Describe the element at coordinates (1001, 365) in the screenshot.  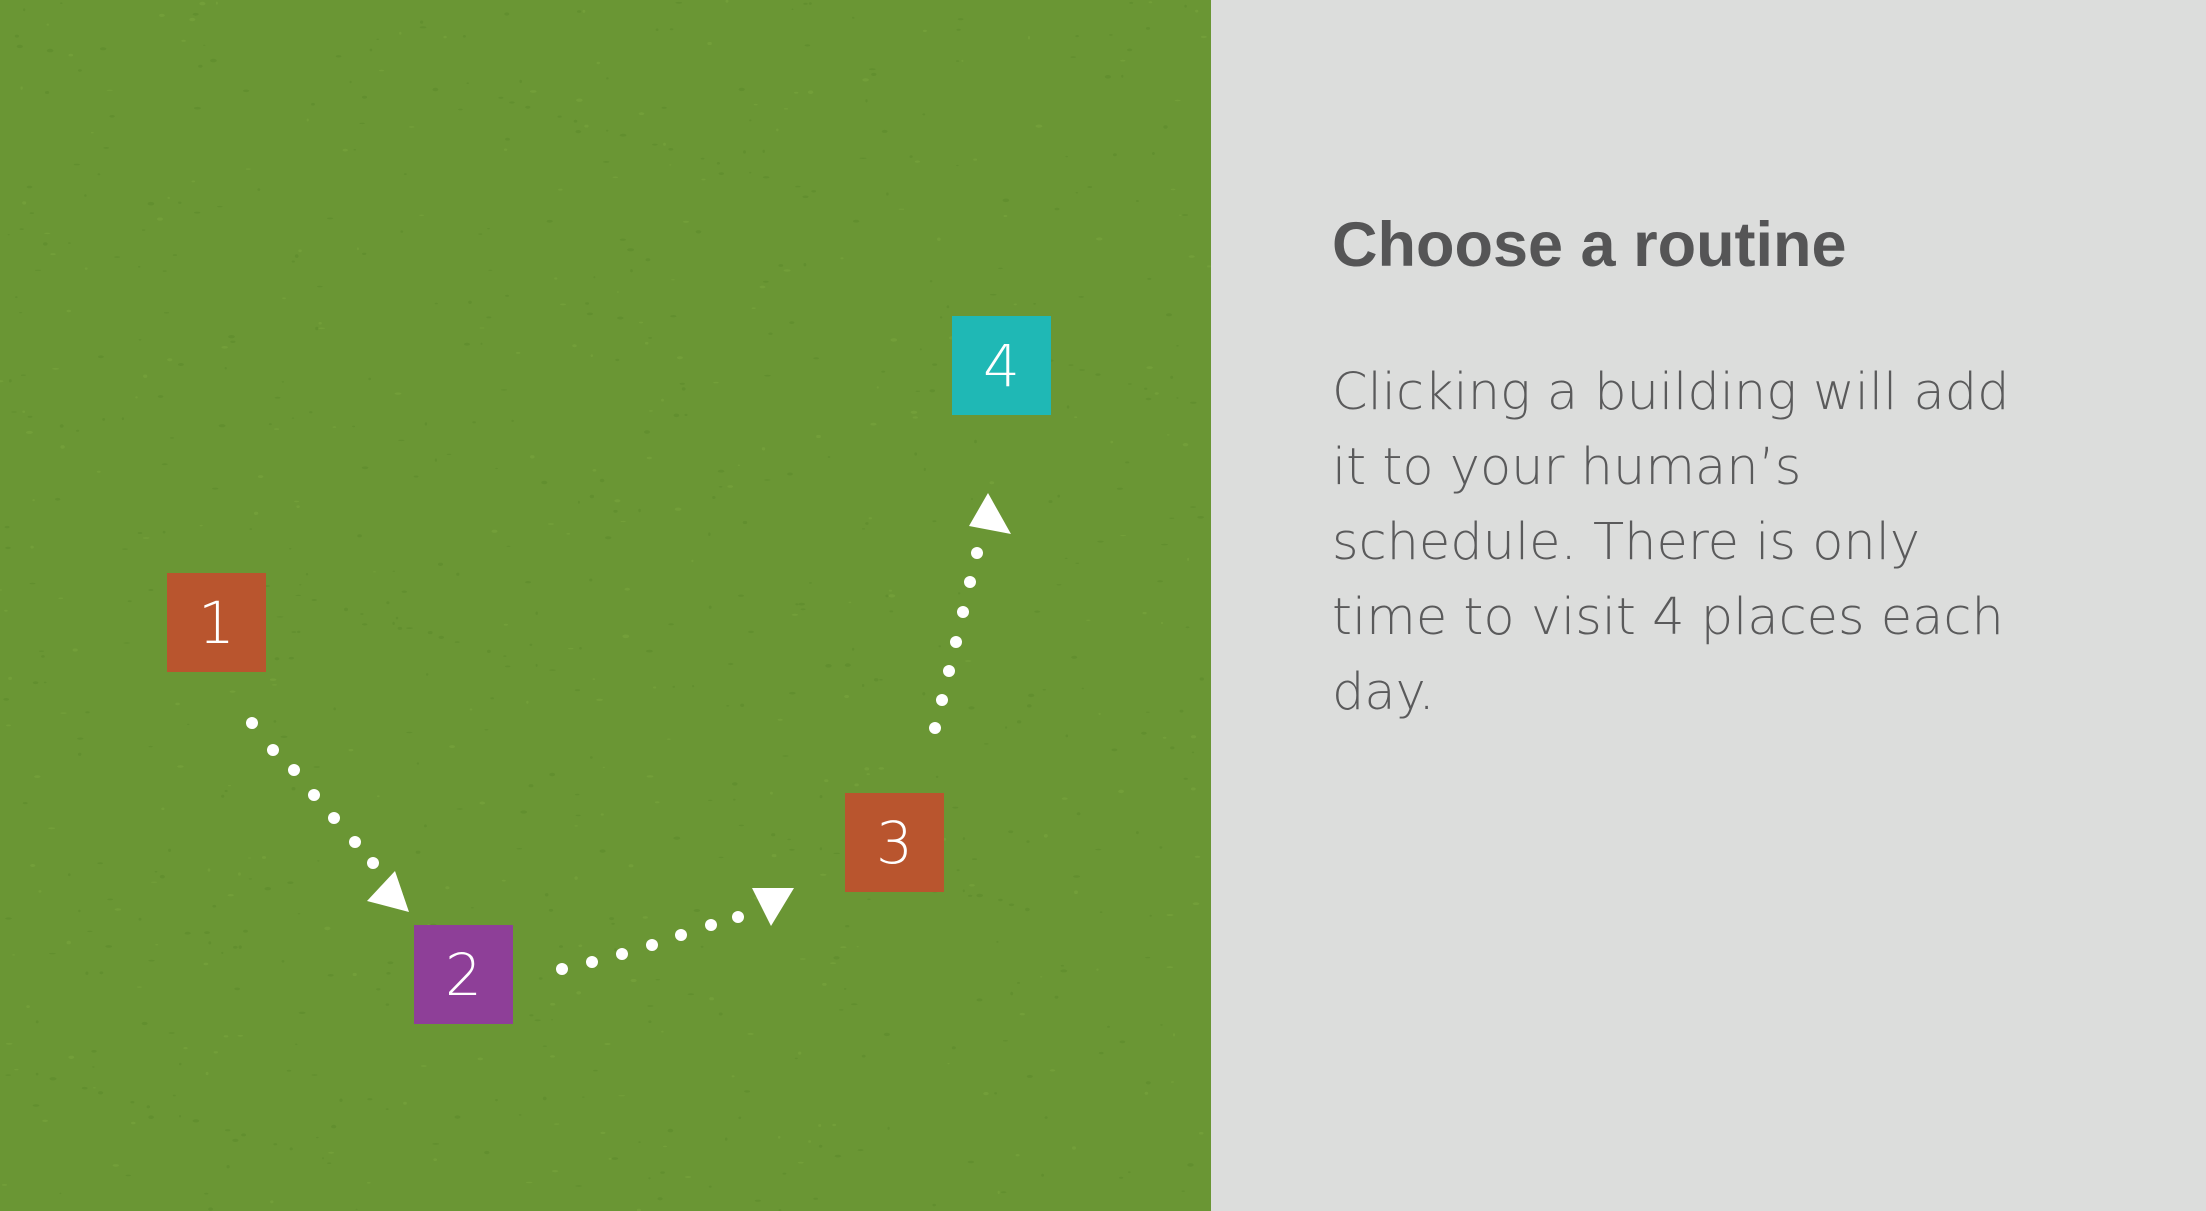
I see `building-4: 4` at that location.